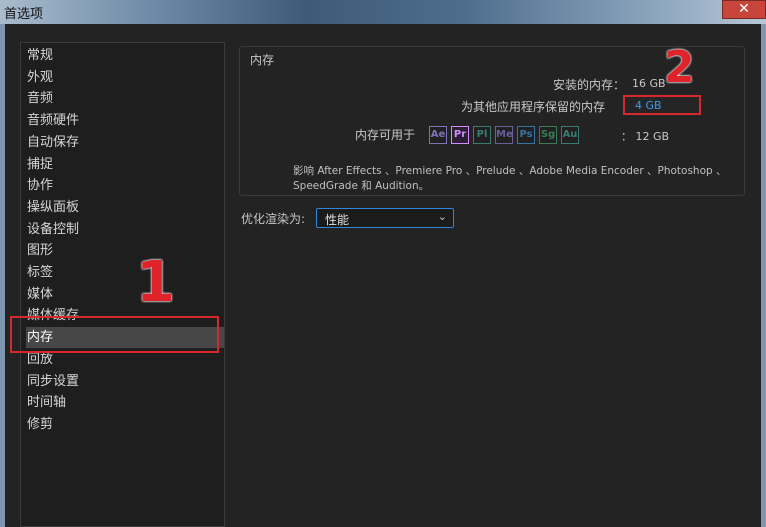  I want to click on optimize-render-value: 性能, so click(337, 220).